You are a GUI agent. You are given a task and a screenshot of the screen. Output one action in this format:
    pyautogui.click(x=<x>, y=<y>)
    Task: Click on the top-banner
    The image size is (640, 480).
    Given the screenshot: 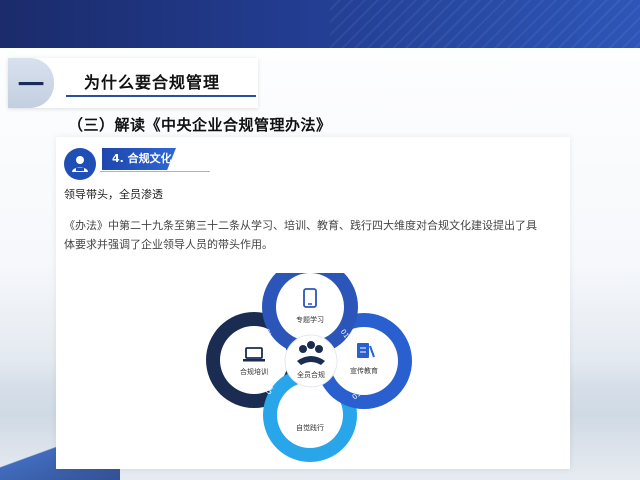 What is the action you would take?
    pyautogui.click(x=320, y=24)
    